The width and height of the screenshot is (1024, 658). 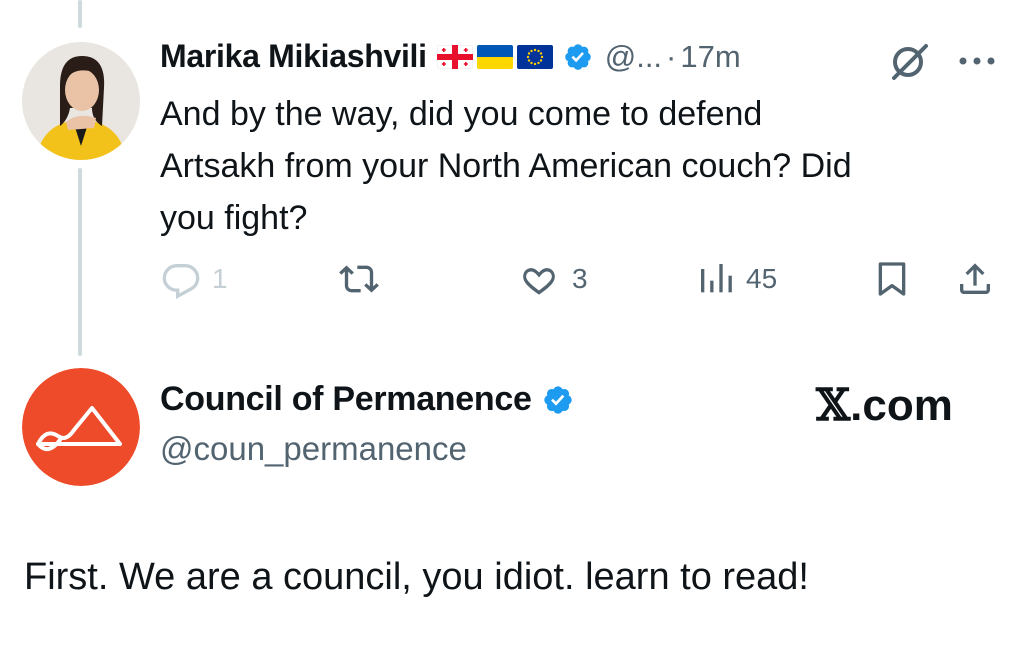 What do you see at coordinates (909, 62) in the screenshot?
I see `grok-icon` at bounding box center [909, 62].